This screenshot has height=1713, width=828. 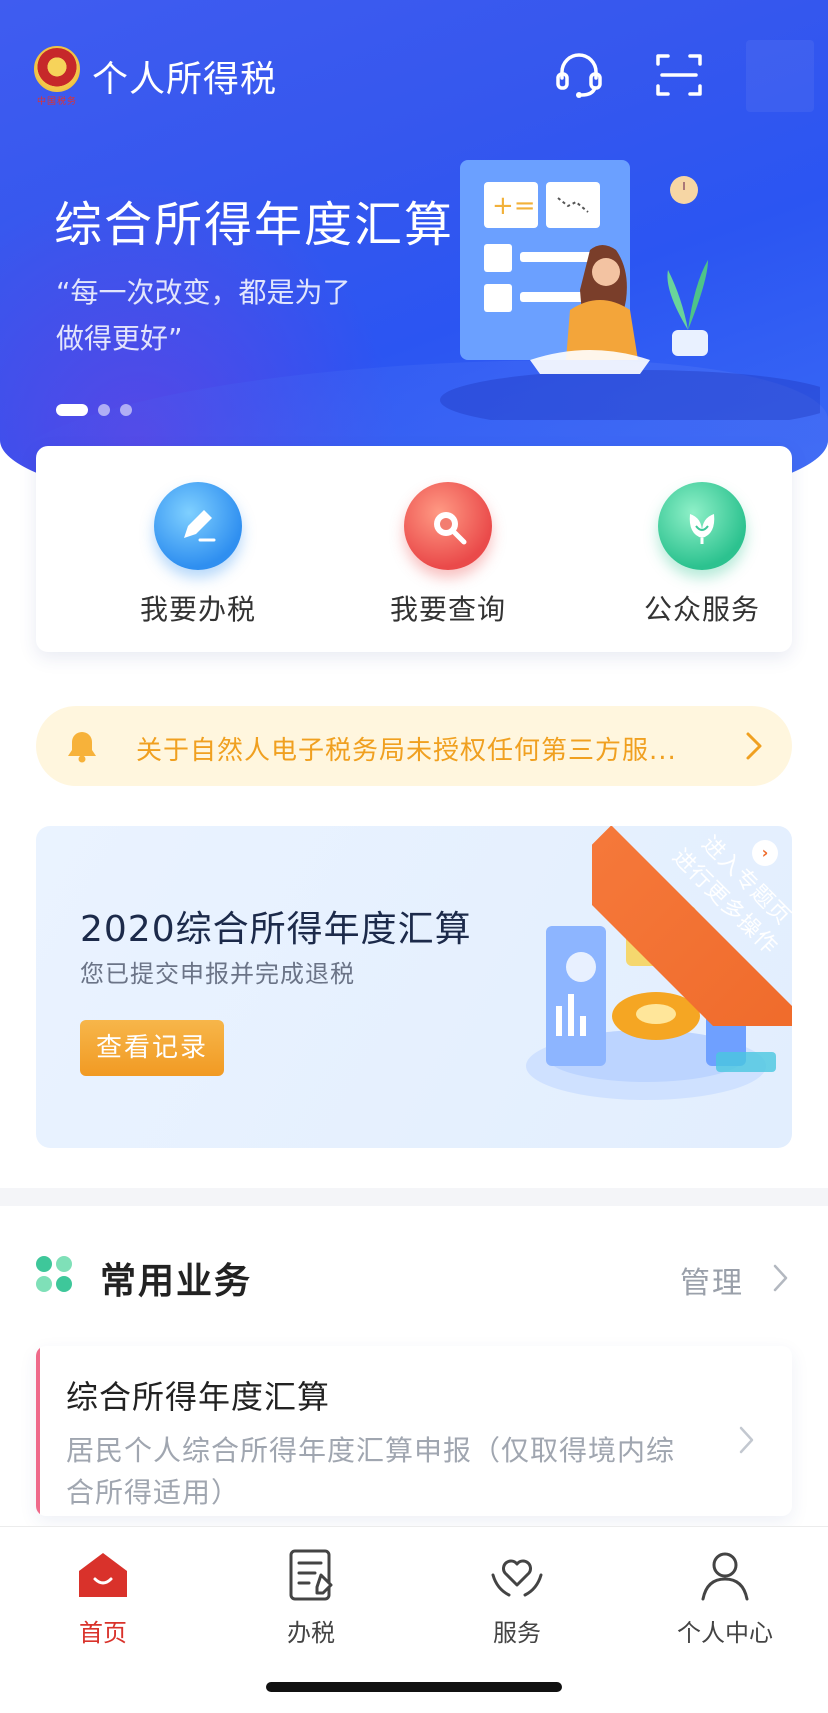 I want to click on topic-page-ribbon: 进入专题页 进行更多操作 ›, so click(x=692, y=926).